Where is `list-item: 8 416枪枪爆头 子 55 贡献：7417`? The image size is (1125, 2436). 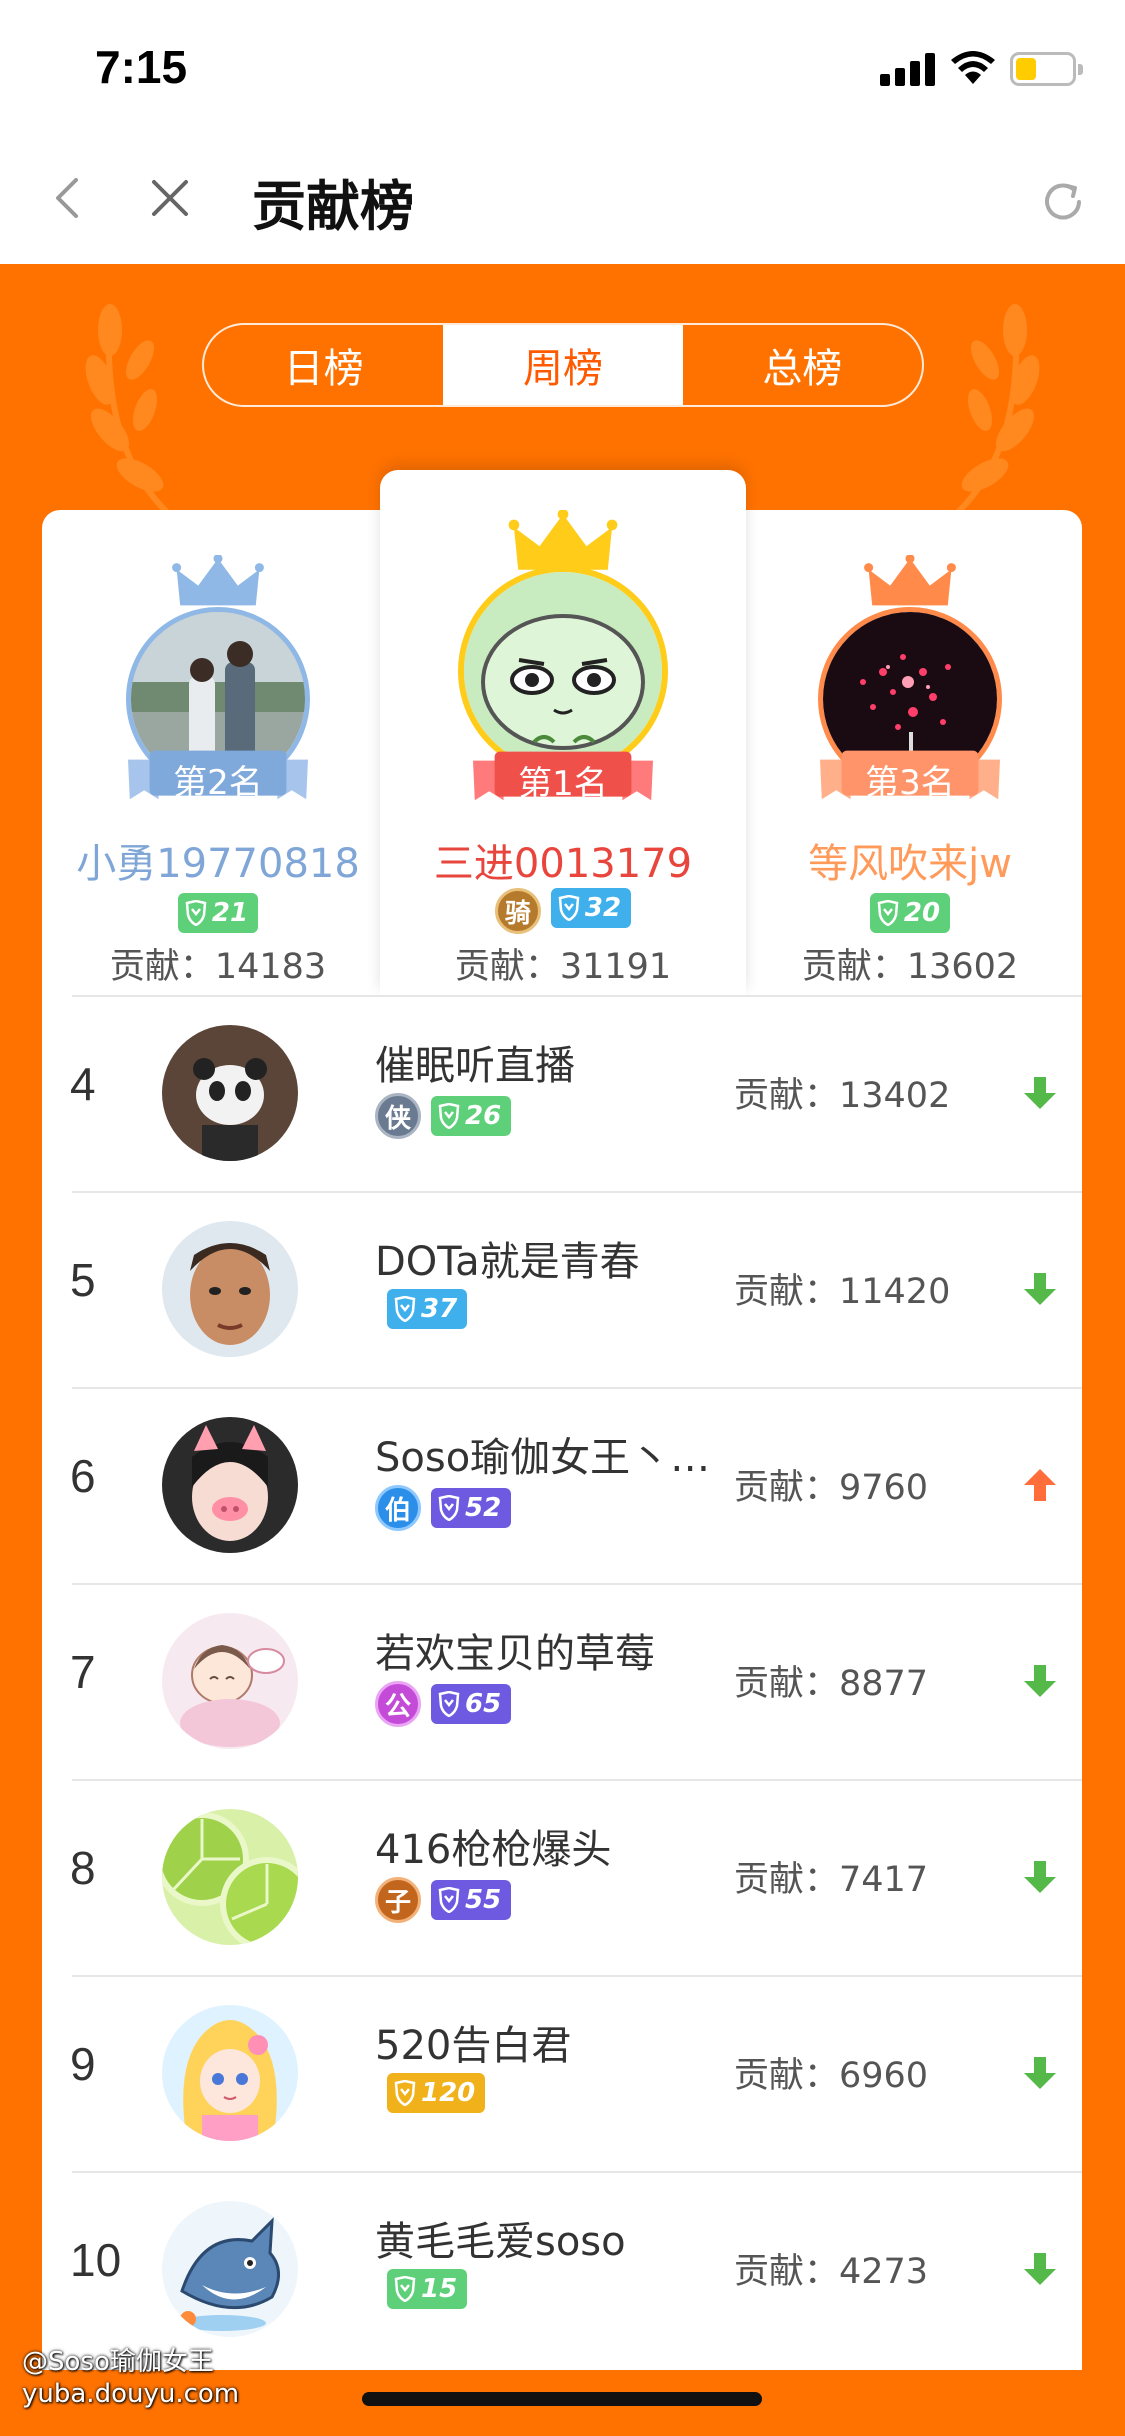
list-item: 8 416枪枪爆头 子 55 贡献：7417 is located at coordinates (562, 1877).